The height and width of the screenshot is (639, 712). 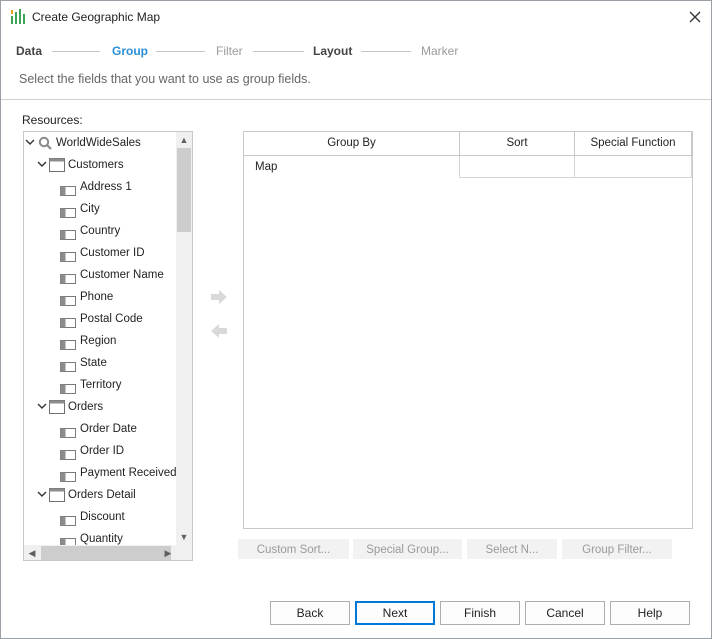 What do you see at coordinates (184, 140) in the screenshot?
I see `scroll-up-icon: ▲` at bounding box center [184, 140].